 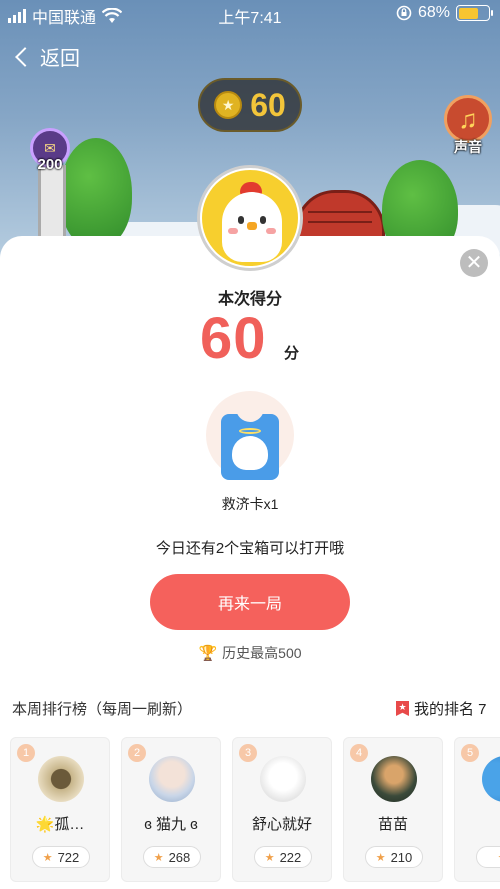 I want to click on music-note-icon: ♫, so click(x=468, y=118).